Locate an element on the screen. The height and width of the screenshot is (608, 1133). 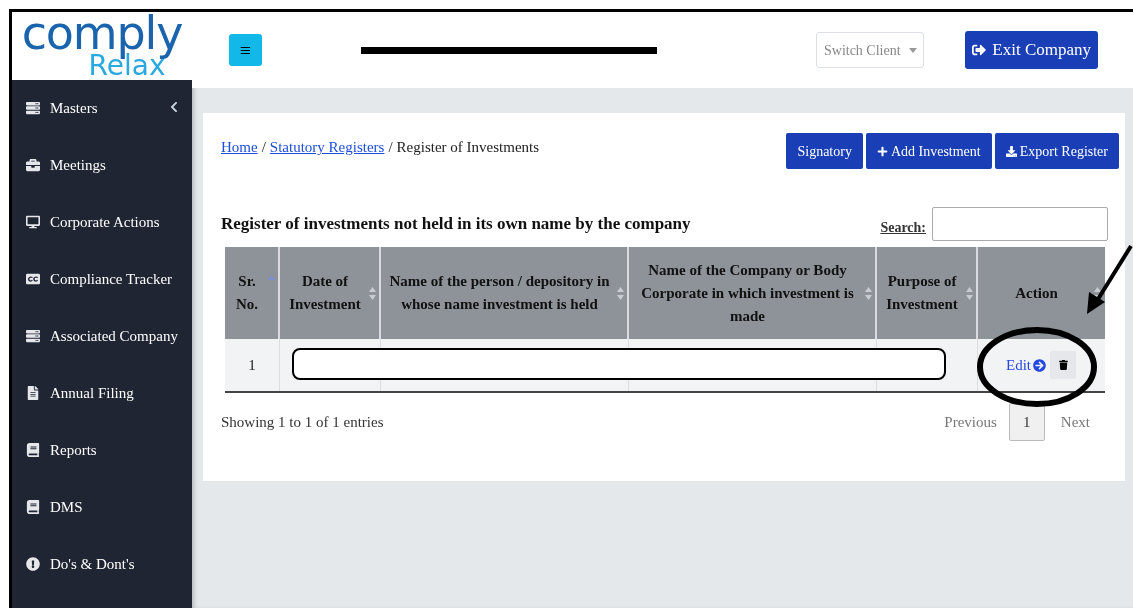
sidebar-item: Compliance Tracker is located at coordinates (102, 294).